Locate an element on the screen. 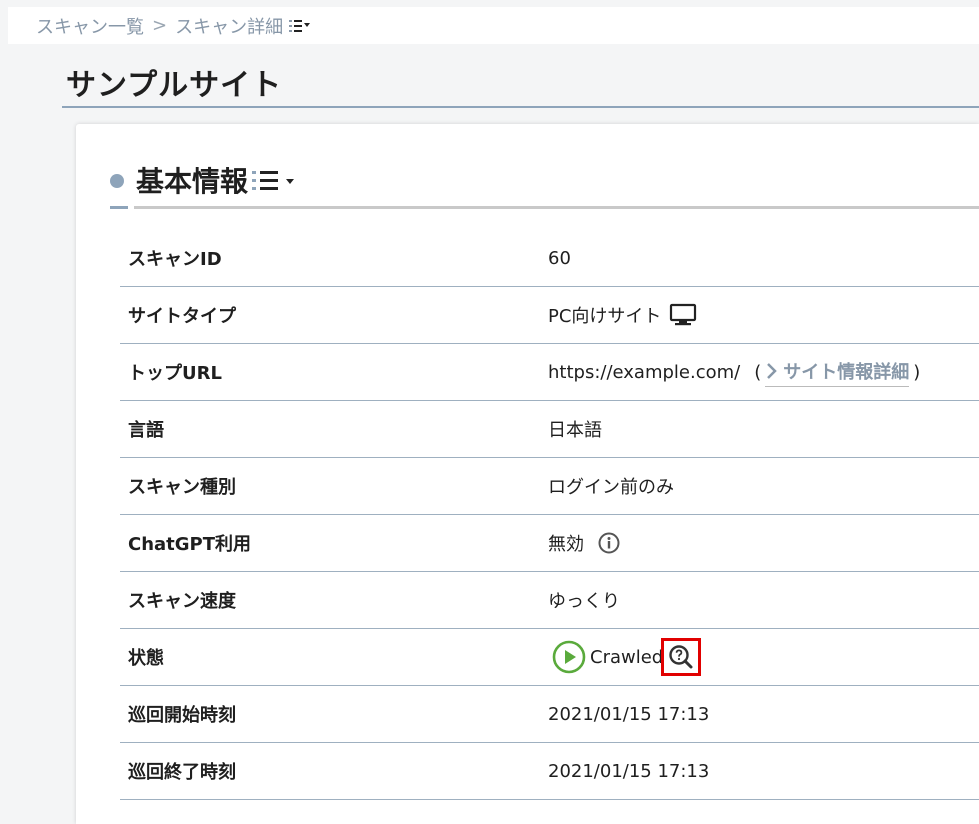 Image resolution: width=979 pixels, height=824 pixels. row-label: トップURL is located at coordinates (330, 372).